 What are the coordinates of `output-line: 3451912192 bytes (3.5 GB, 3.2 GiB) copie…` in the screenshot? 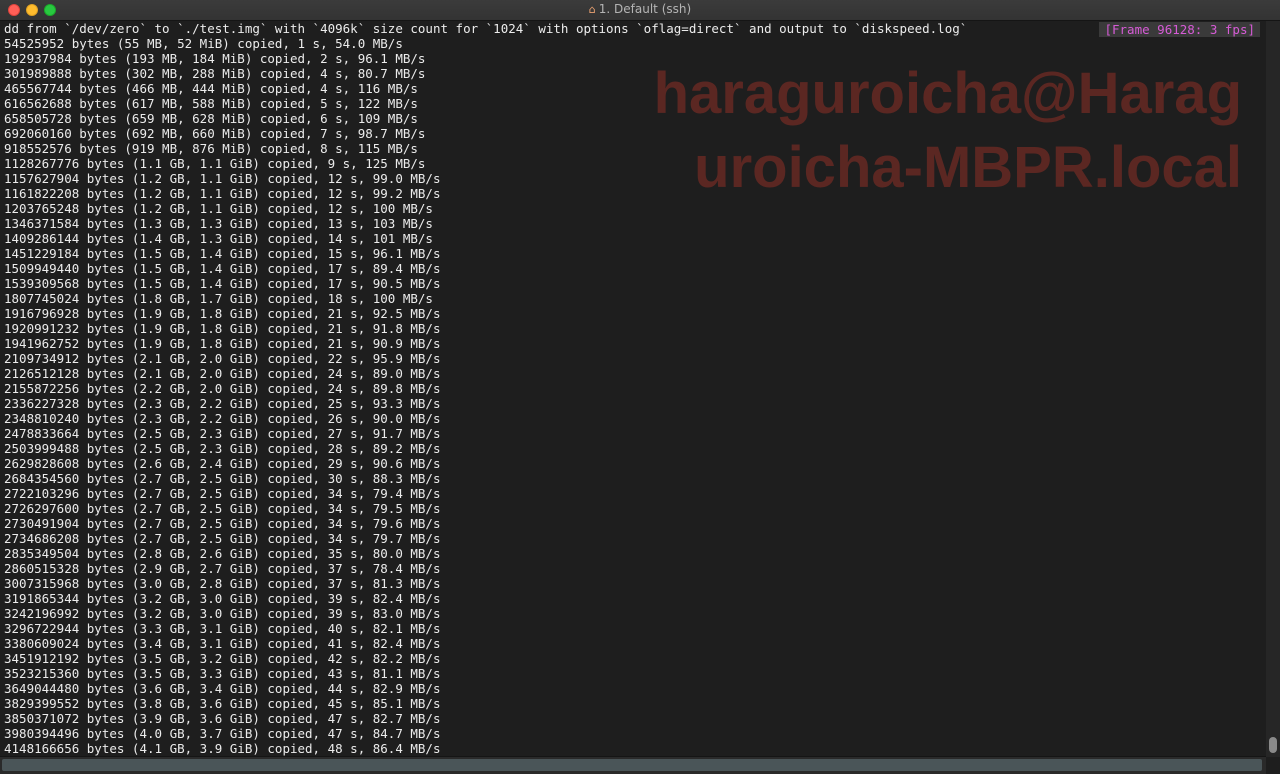 It's located at (222, 658).